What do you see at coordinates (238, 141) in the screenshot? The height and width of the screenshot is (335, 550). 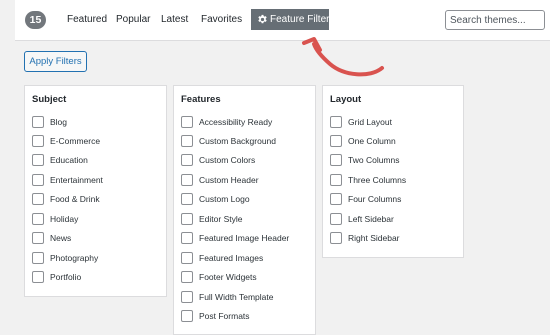 I see `option-label: Custom Background` at bounding box center [238, 141].